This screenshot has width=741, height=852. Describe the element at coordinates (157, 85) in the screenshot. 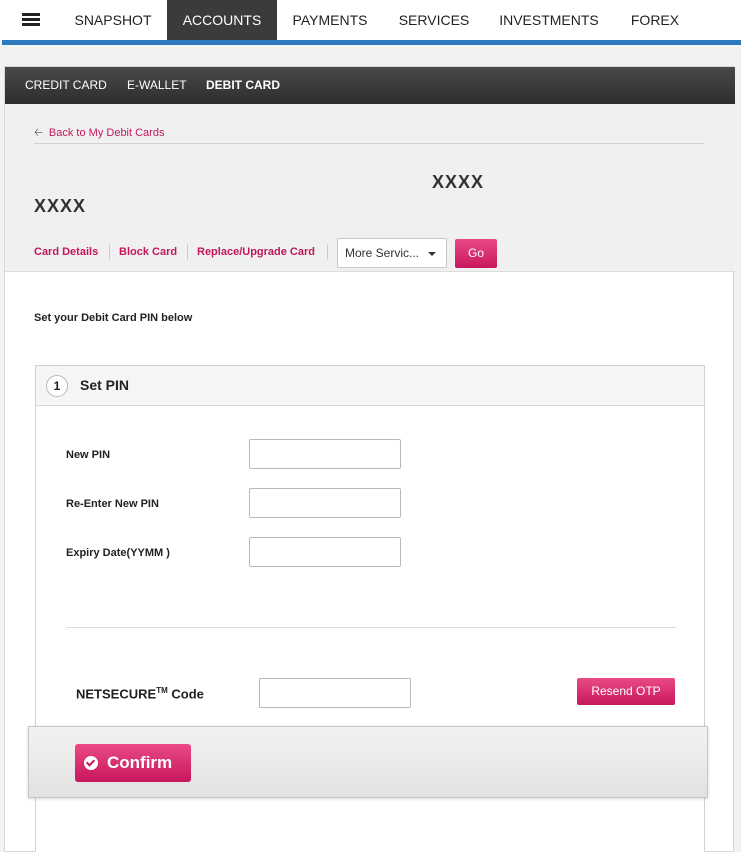

I see `subnav-e-wallet: E-WALLET` at that location.